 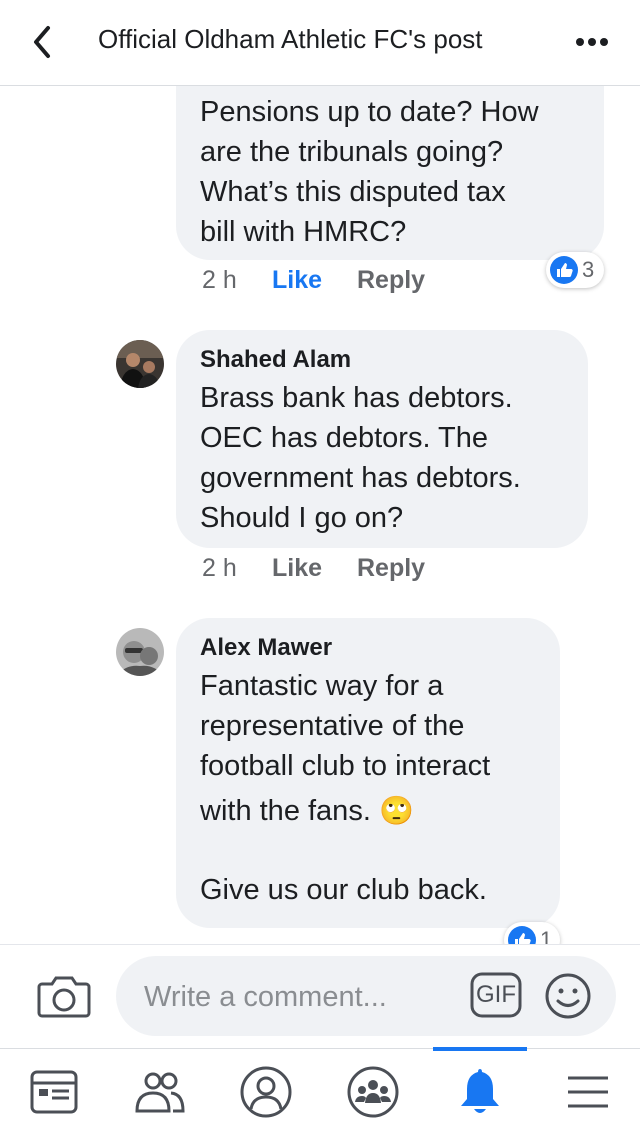 I want to click on reaction-count: 3, so click(x=588, y=269).